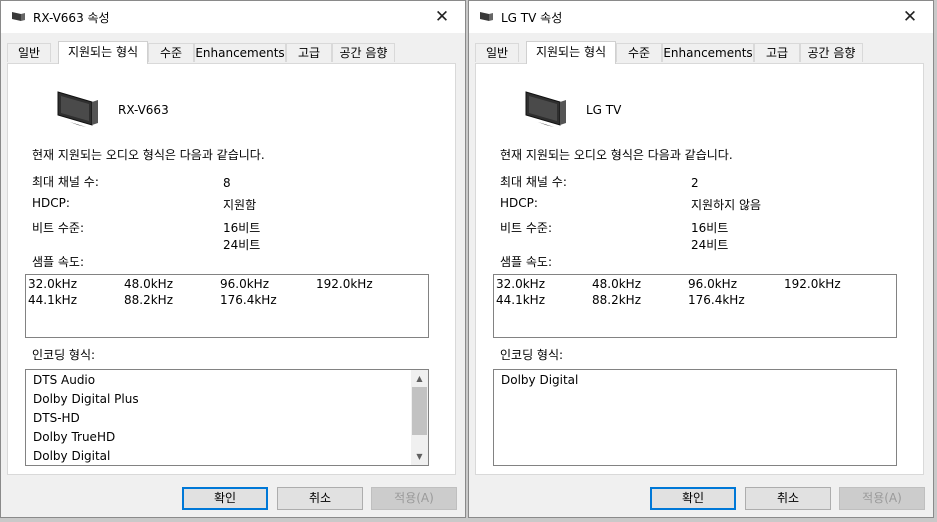 The image size is (937, 522). Describe the element at coordinates (419, 456) in the screenshot. I see `scroll-down-icon: ▼` at that location.